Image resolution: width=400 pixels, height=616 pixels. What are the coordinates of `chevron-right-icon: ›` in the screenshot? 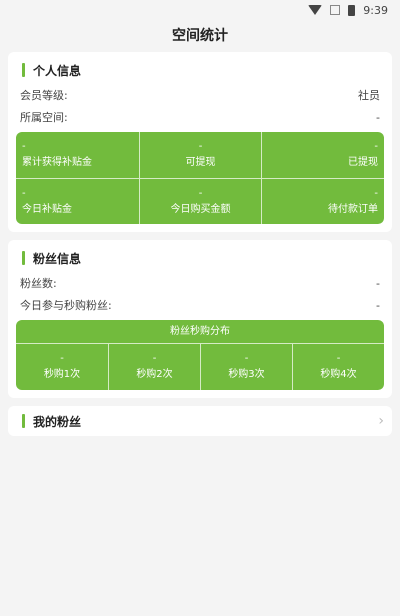 It's located at (381, 421).